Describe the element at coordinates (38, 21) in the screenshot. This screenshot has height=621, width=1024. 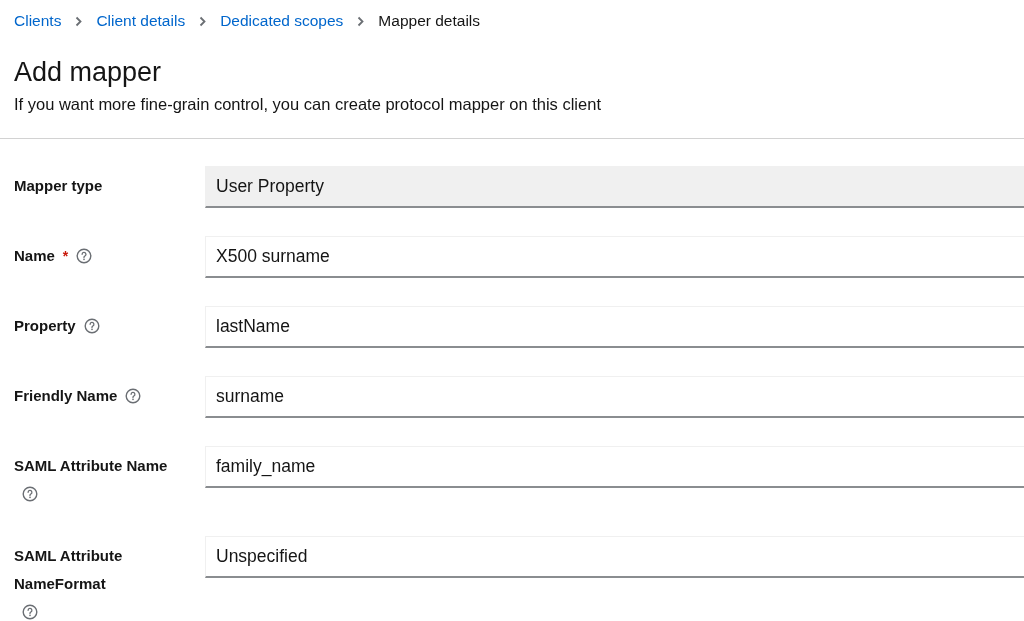
I see `breadcrumb-link: Clients` at that location.